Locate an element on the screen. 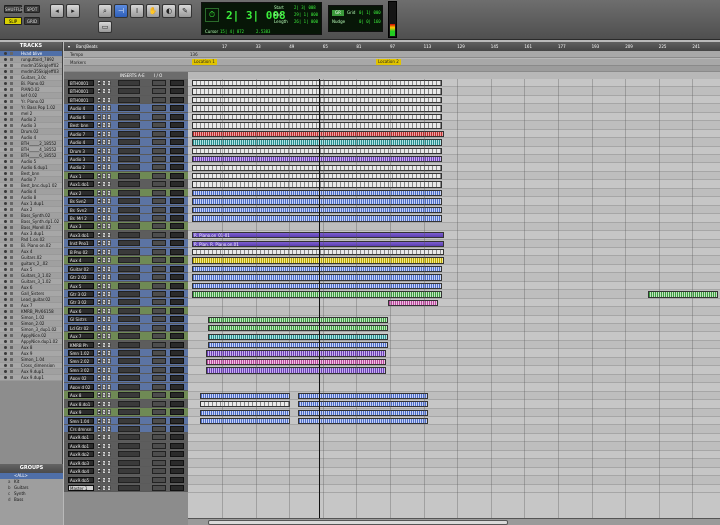 Image resolution: width=720 pixels, height=525 pixels. track-header: Aux 4 ● S M is located at coordinates (126, 260).